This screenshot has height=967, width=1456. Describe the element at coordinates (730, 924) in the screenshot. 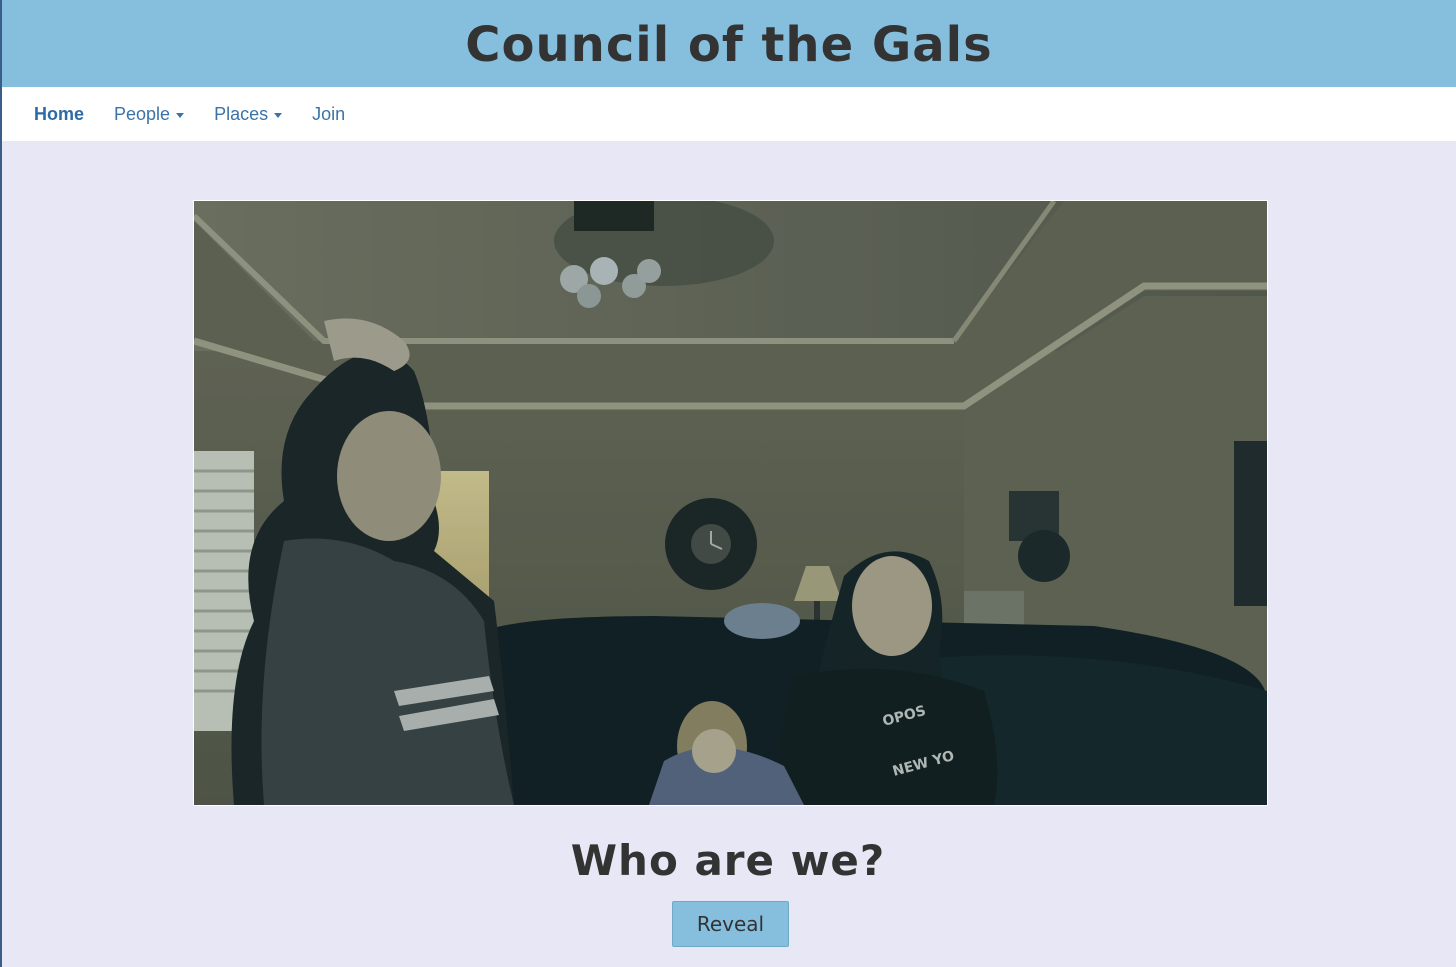

I see `reveal-button: Reveal` at that location.